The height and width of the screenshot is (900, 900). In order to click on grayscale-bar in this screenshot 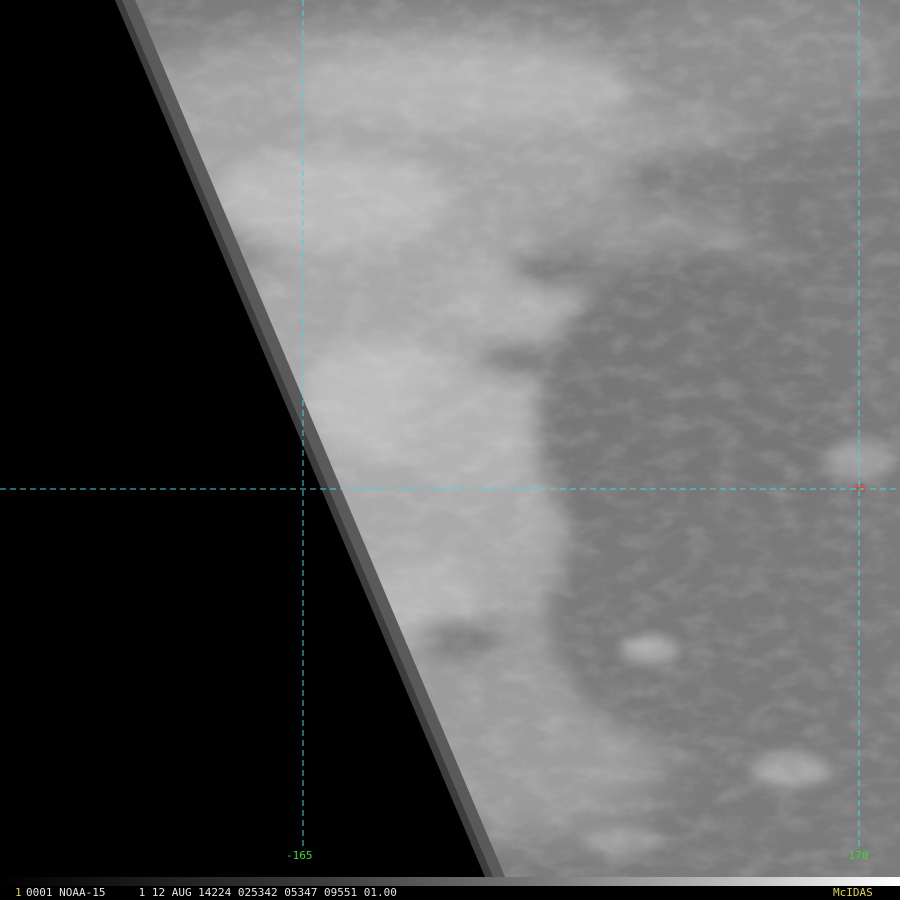, I will do `click(450, 881)`.